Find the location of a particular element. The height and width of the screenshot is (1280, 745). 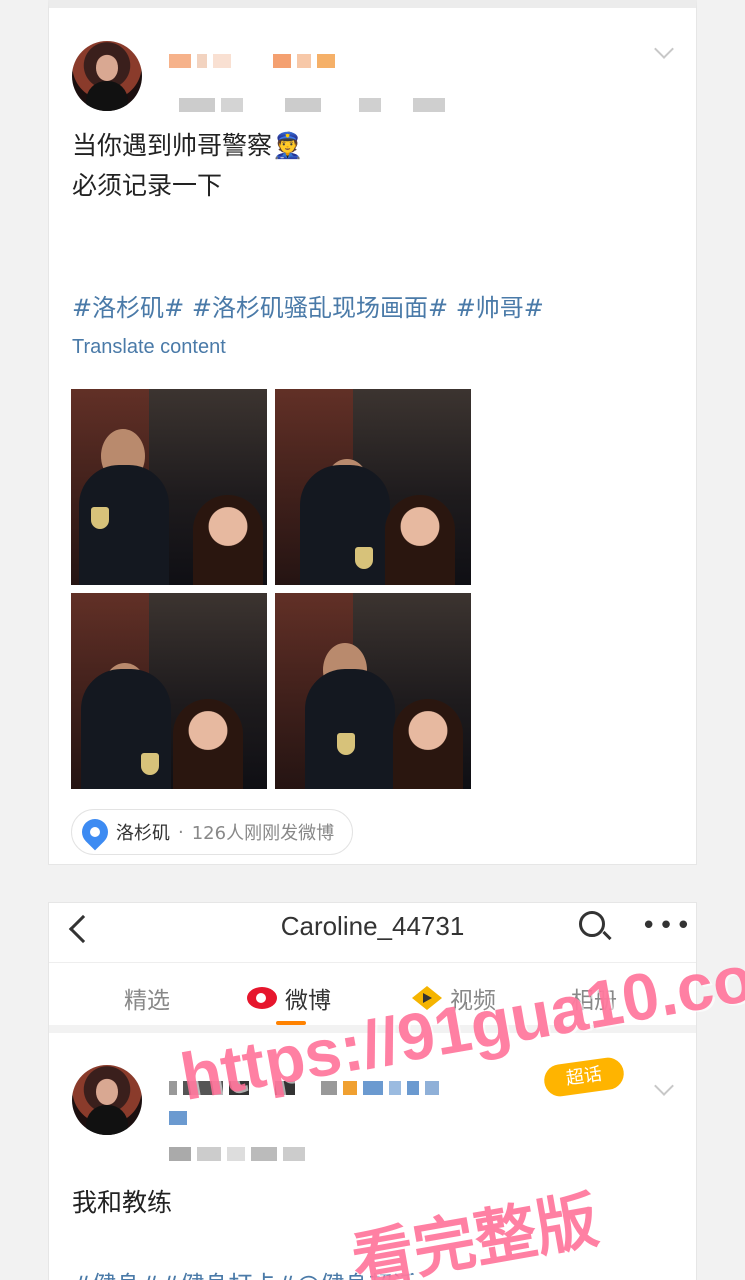

translate-link: Translate content is located at coordinates (149, 347).